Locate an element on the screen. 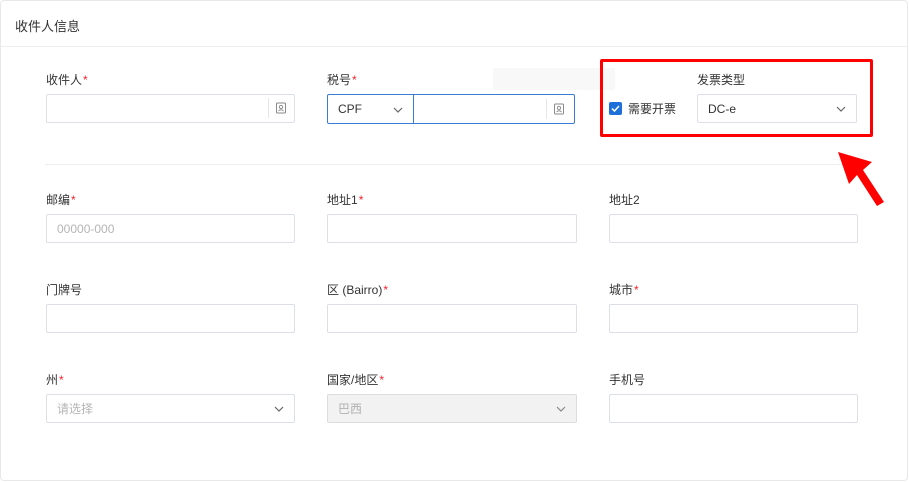  address1-label: 地址1* is located at coordinates (345, 200).